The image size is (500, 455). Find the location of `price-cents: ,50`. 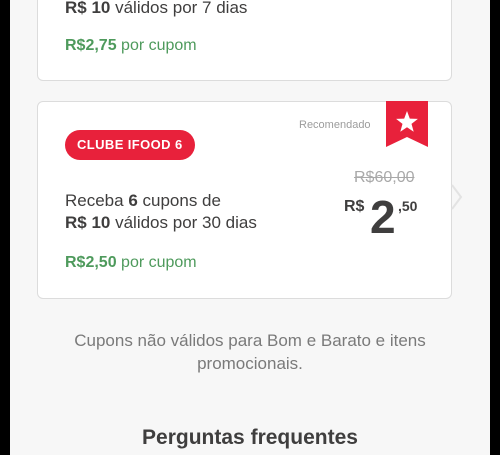

price-cents: ,50 is located at coordinates (408, 206).